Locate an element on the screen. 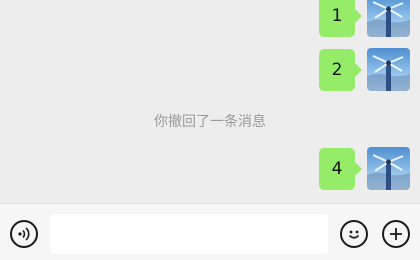 This screenshot has height=260, width=420. message-bubble: 4 is located at coordinates (340, 168).